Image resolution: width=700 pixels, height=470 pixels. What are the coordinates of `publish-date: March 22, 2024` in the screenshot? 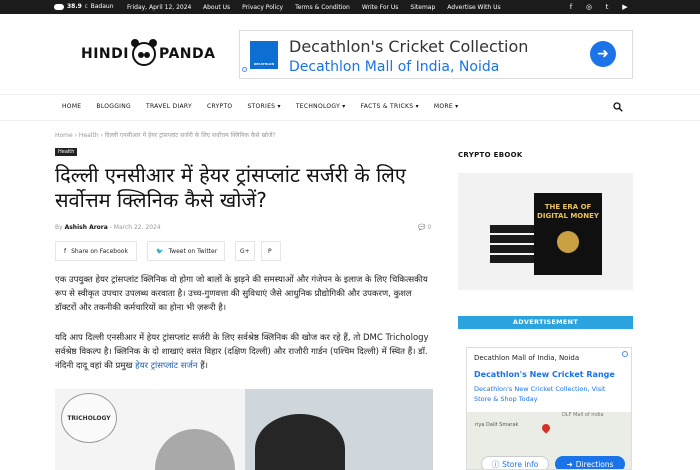 It's located at (137, 227).